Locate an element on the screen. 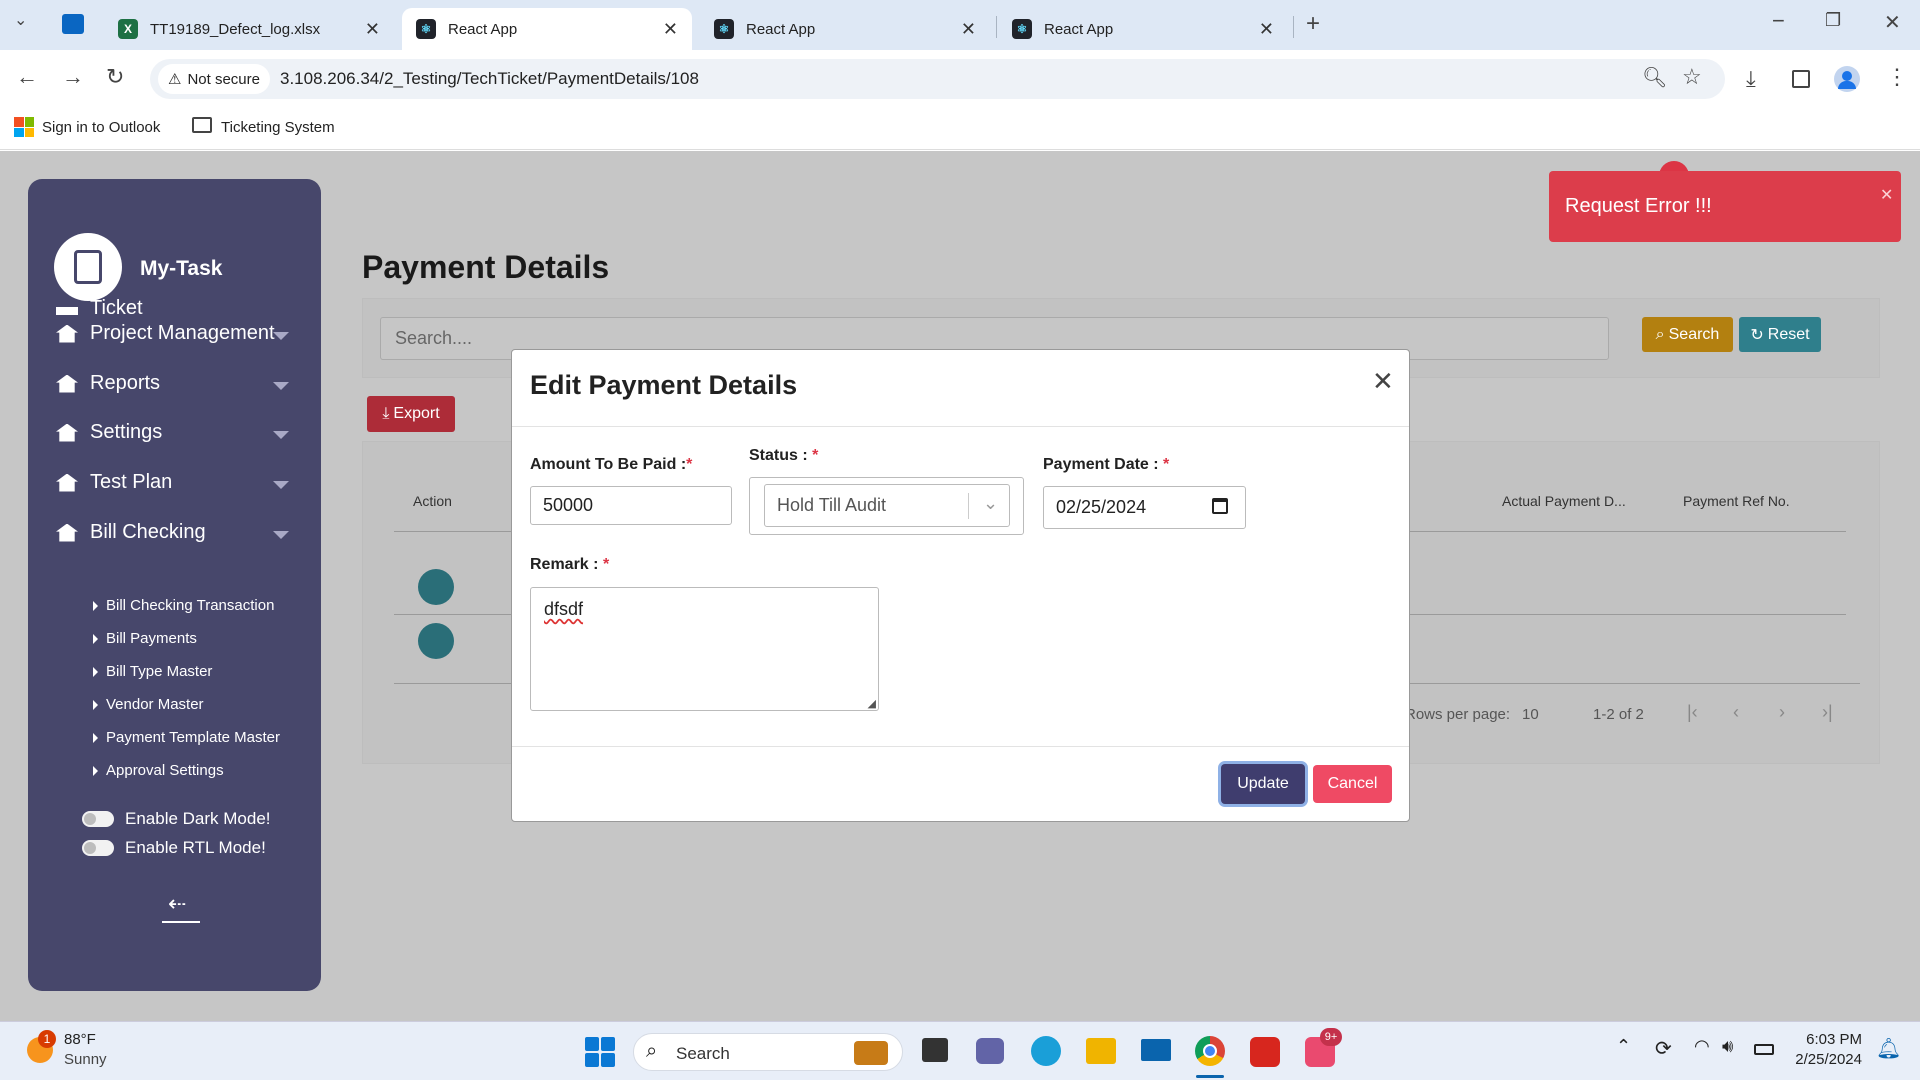 Image resolution: width=1920 pixels, height=1080 pixels. new-tab-icon: + is located at coordinates (1313, 24).